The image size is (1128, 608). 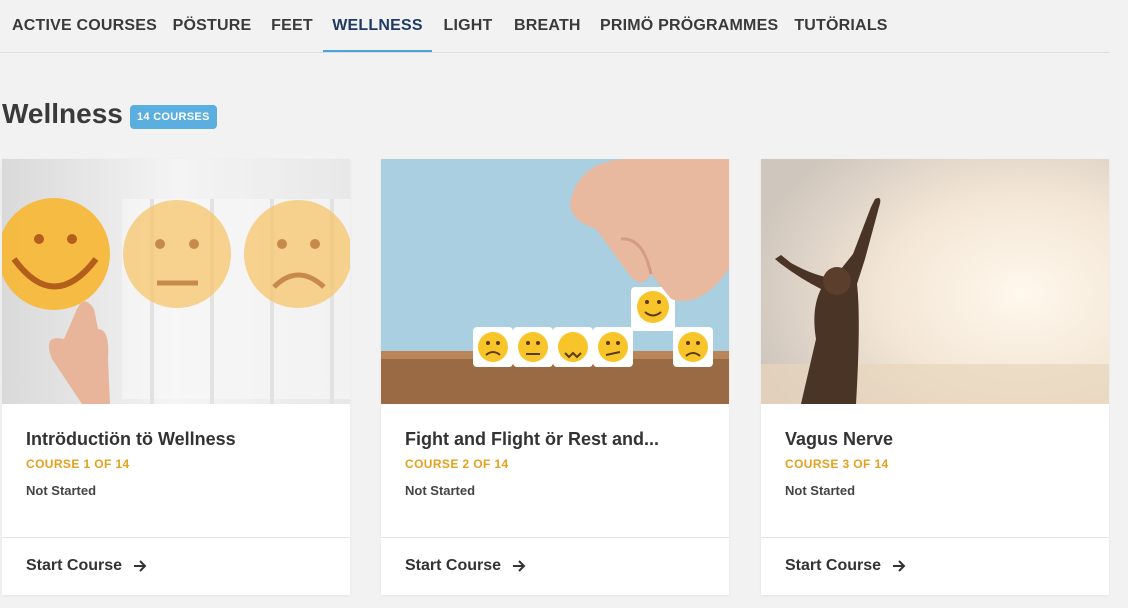 What do you see at coordinates (841, 26) in the screenshot?
I see `tab-tutorials: TUTÖRIALS` at bounding box center [841, 26].